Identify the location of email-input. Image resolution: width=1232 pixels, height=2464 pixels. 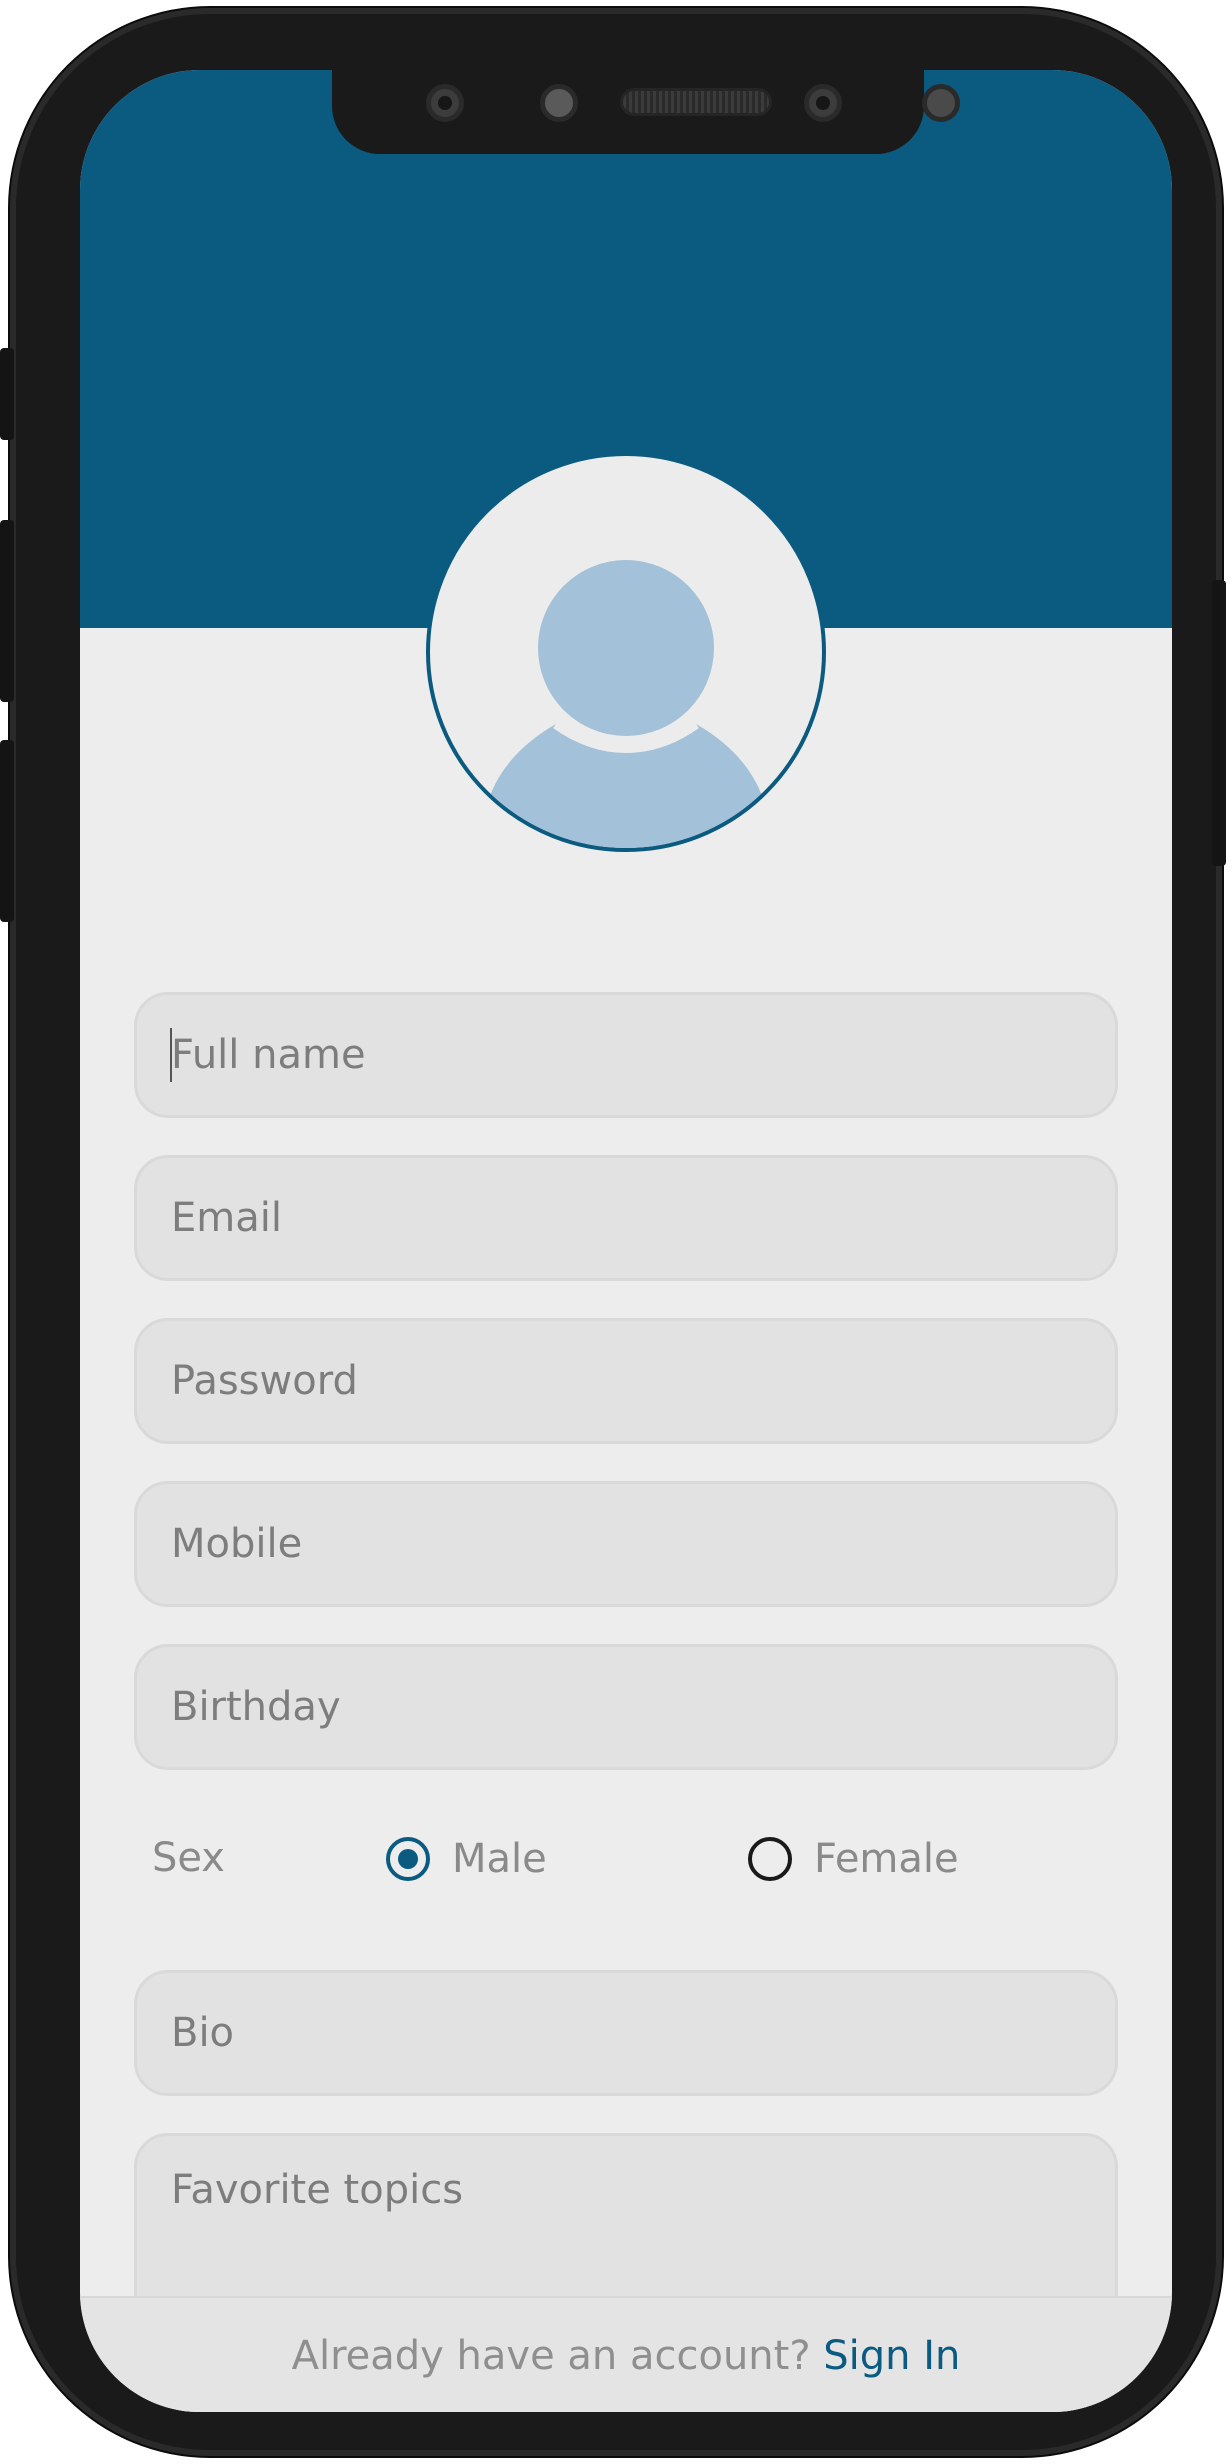
(626, 1218).